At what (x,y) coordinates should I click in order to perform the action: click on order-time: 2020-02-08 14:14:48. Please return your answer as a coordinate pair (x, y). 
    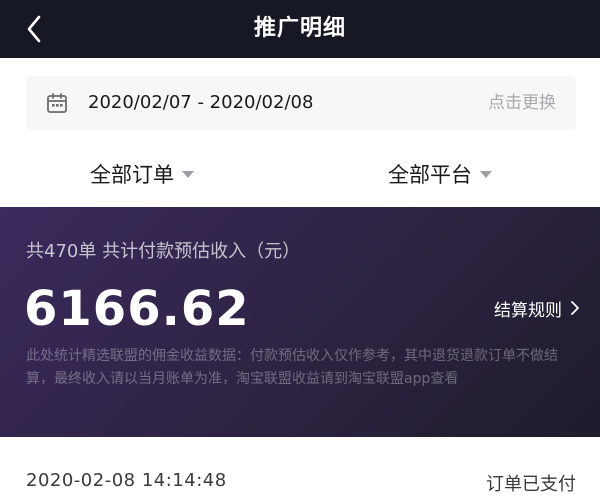
    Looking at the image, I should click on (126, 480).